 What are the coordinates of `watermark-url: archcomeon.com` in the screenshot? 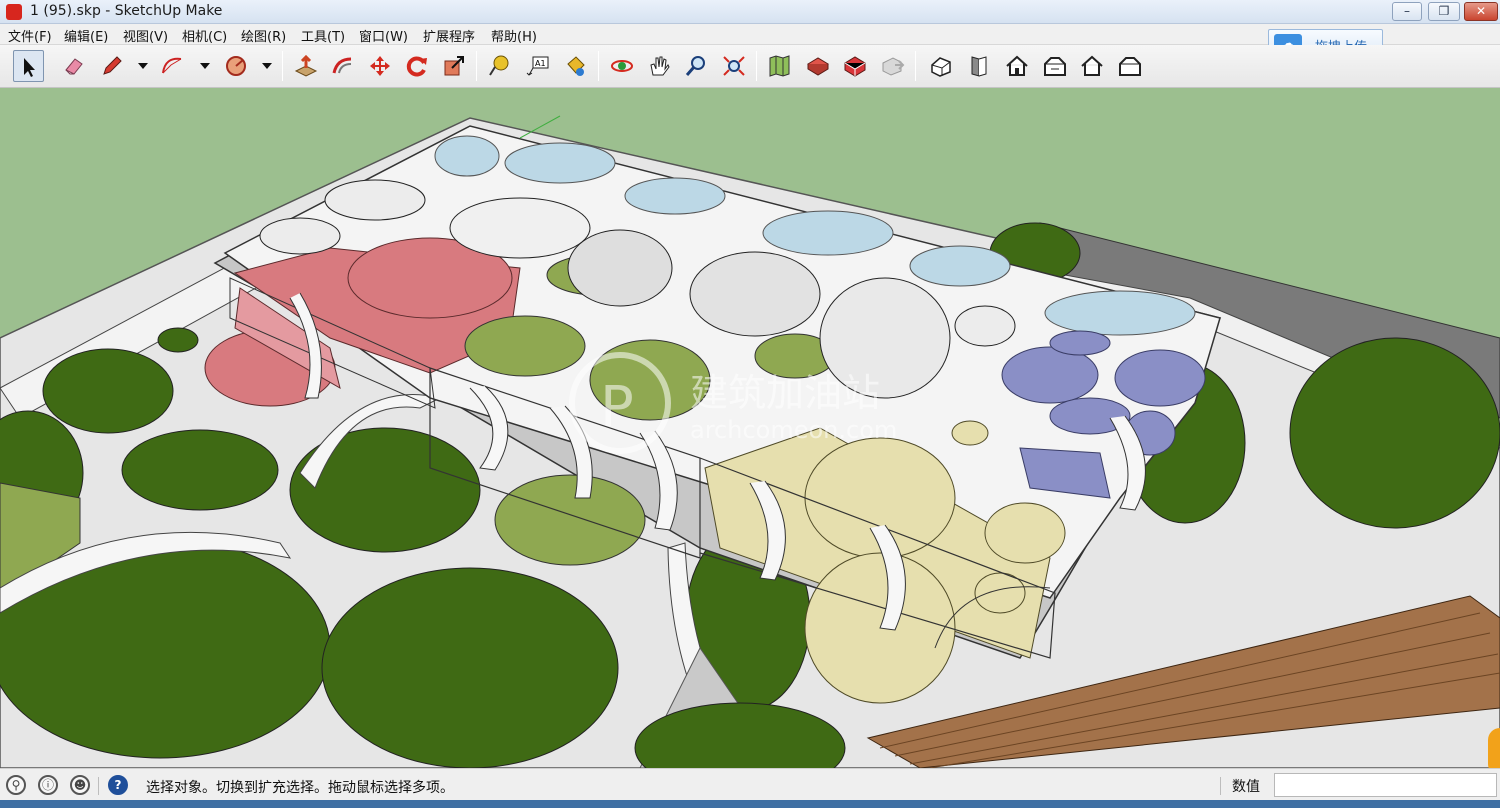 It's located at (793, 430).